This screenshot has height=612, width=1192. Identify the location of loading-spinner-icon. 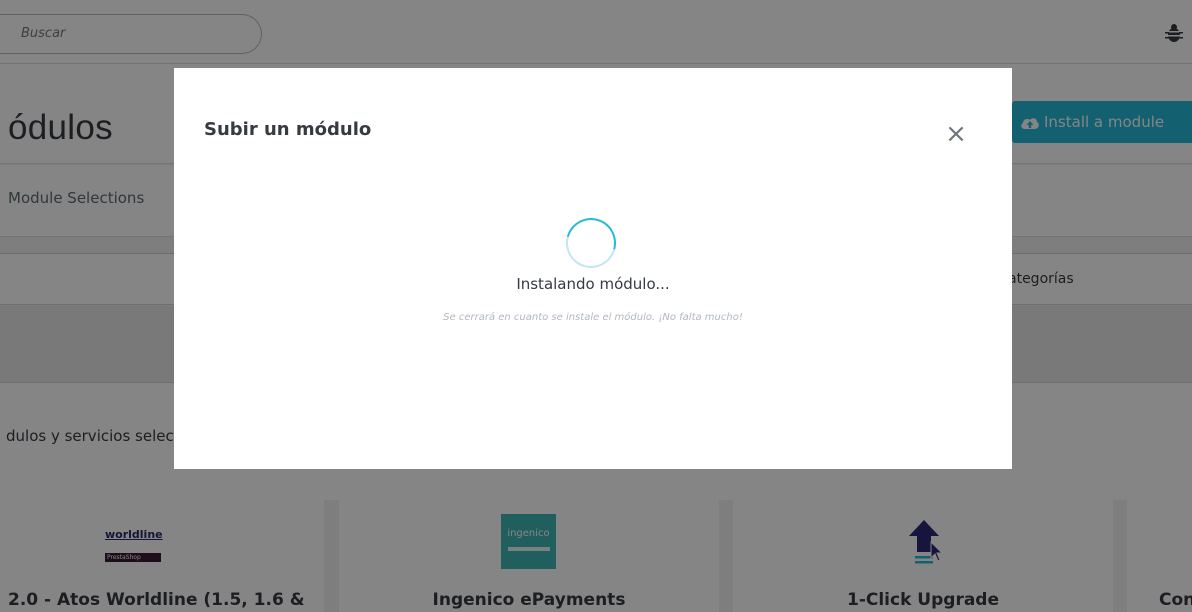
(591, 243).